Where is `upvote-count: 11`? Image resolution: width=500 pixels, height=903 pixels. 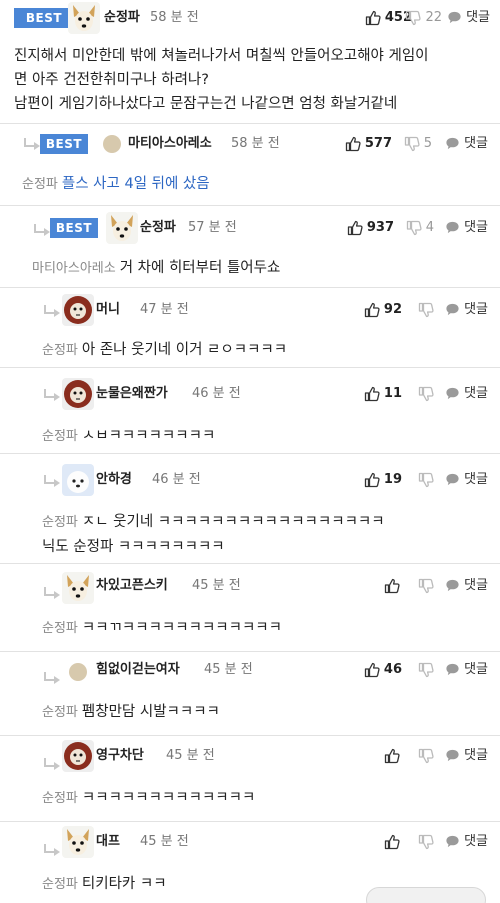 upvote-count: 11 is located at coordinates (392, 393).